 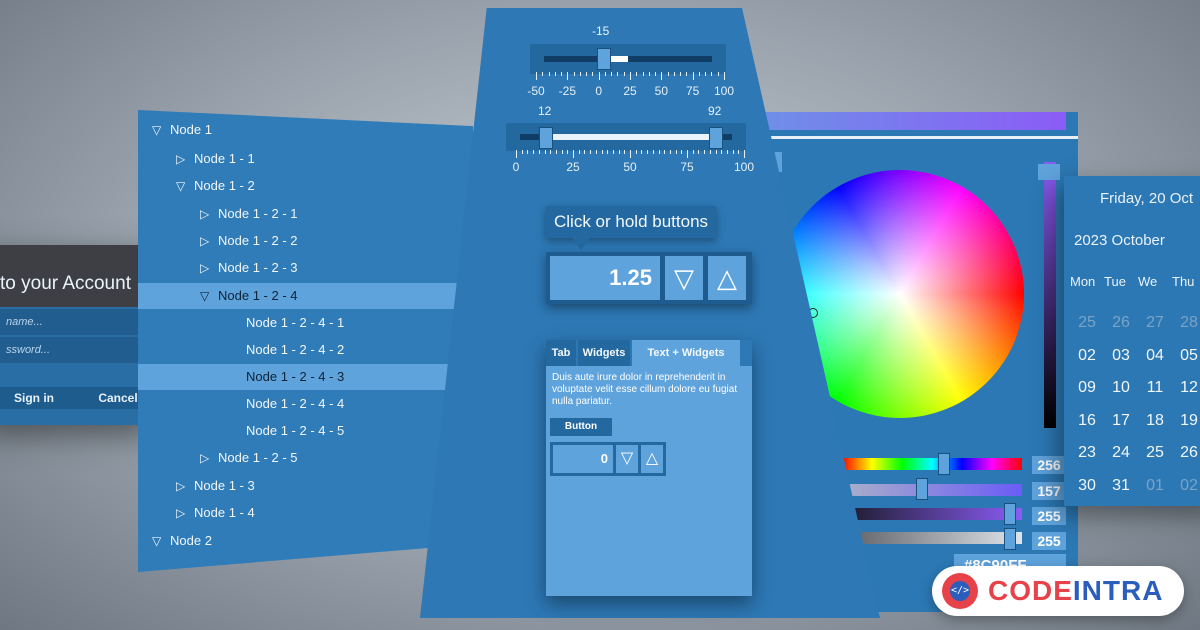 I want to click on slider-tick-label: 50, so click(x=661, y=91).